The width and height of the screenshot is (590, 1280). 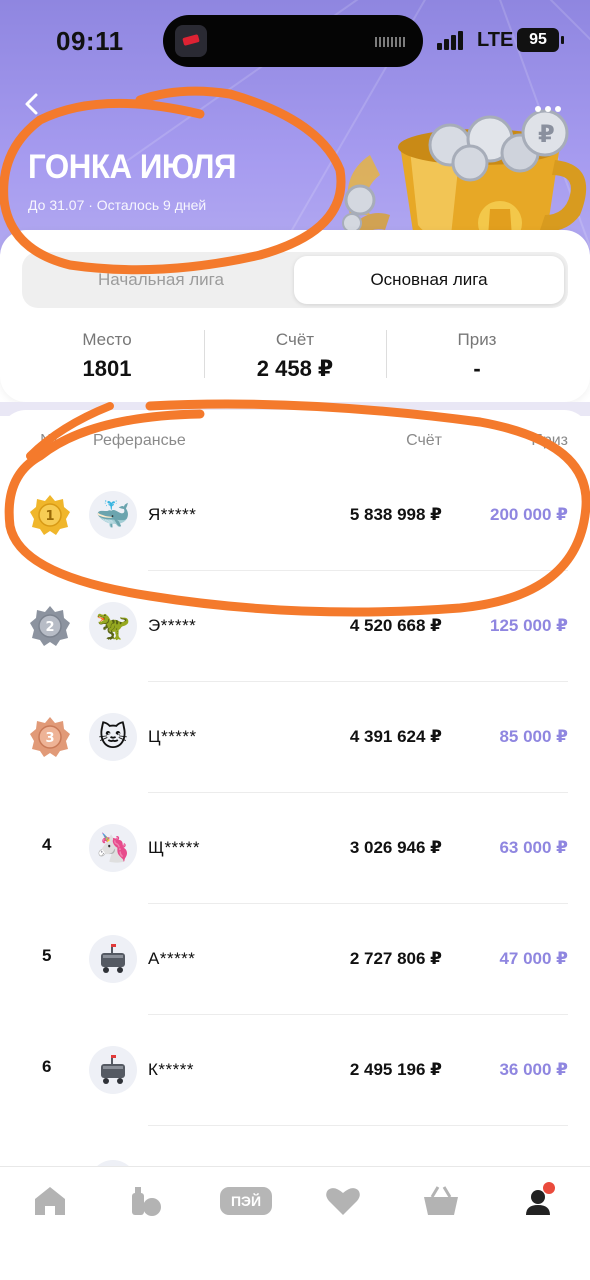 I want to click on back-button, so click(x=37, y=107).